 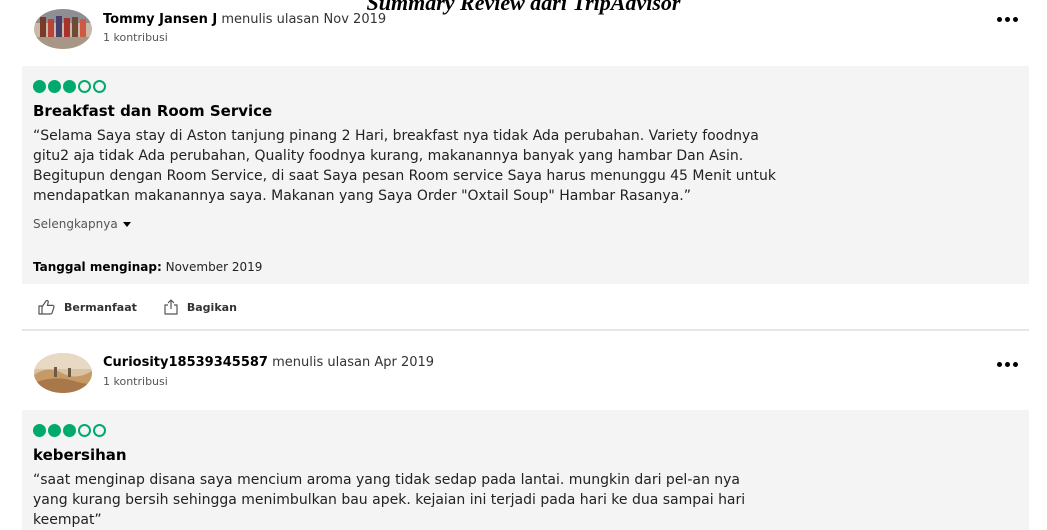 What do you see at coordinates (46, 307) in the screenshot?
I see `thumbs-up-icon` at bounding box center [46, 307].